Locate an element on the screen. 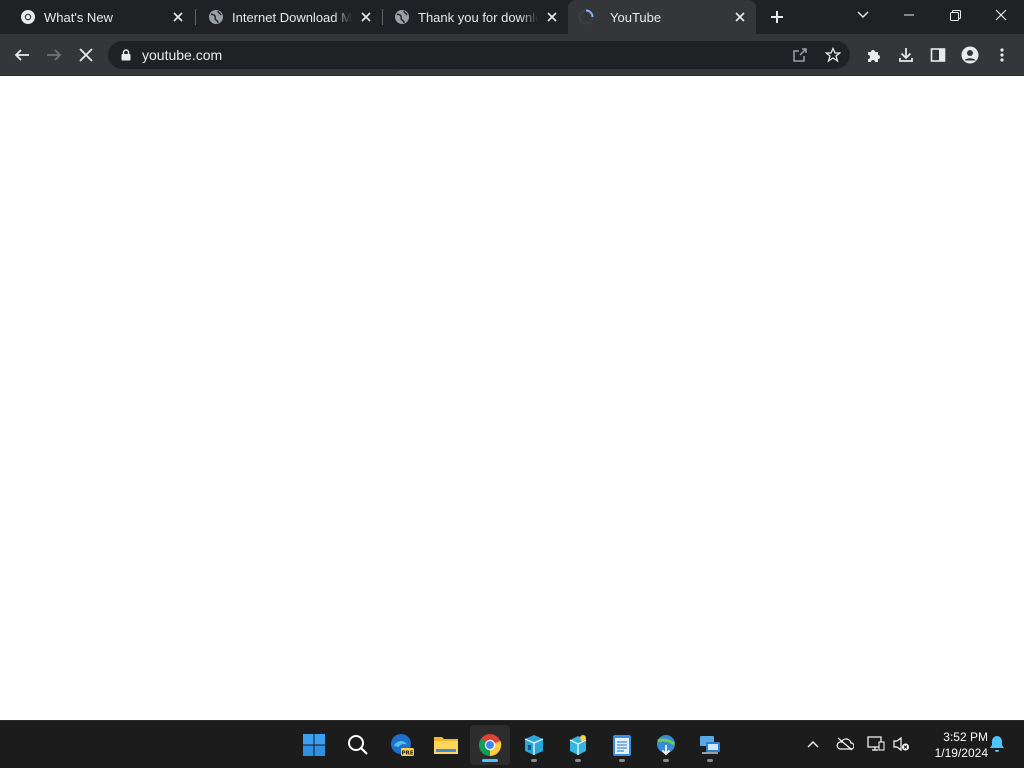 The image size is (1024, 768). taskbar-search-button is located at coordinates (358, 745).